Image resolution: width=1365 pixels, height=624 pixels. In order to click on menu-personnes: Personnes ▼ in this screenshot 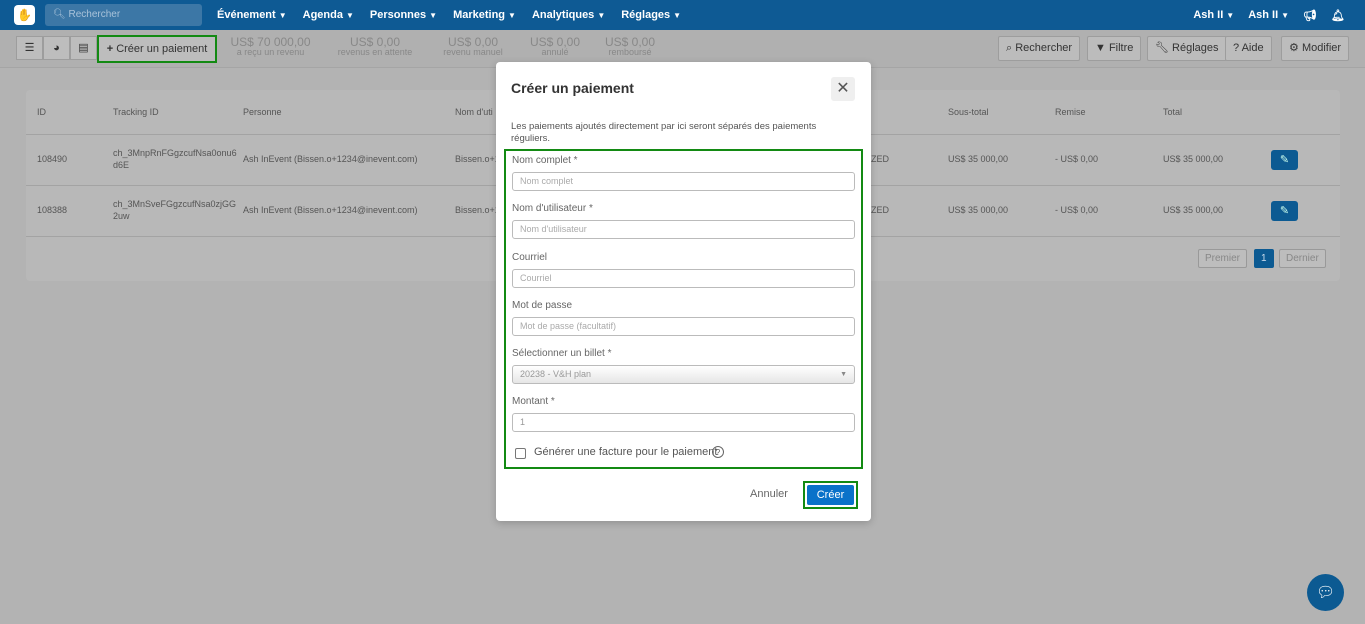, I will do `click(403, 15)`.